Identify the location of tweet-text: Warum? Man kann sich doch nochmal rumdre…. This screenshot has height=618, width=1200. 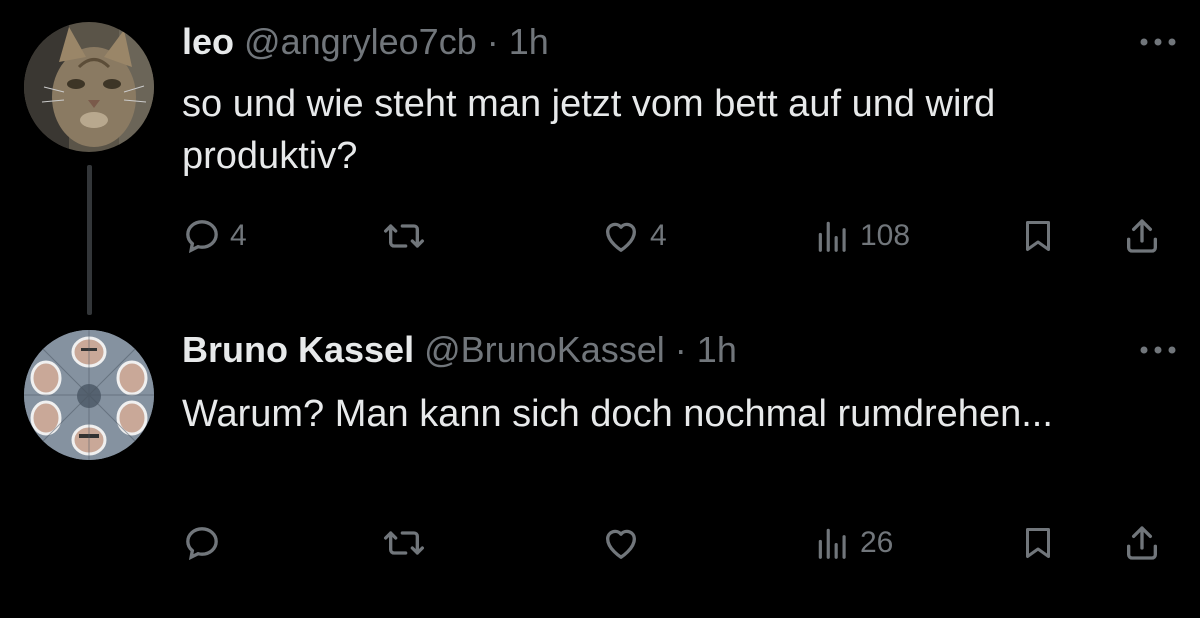
(617, 414).